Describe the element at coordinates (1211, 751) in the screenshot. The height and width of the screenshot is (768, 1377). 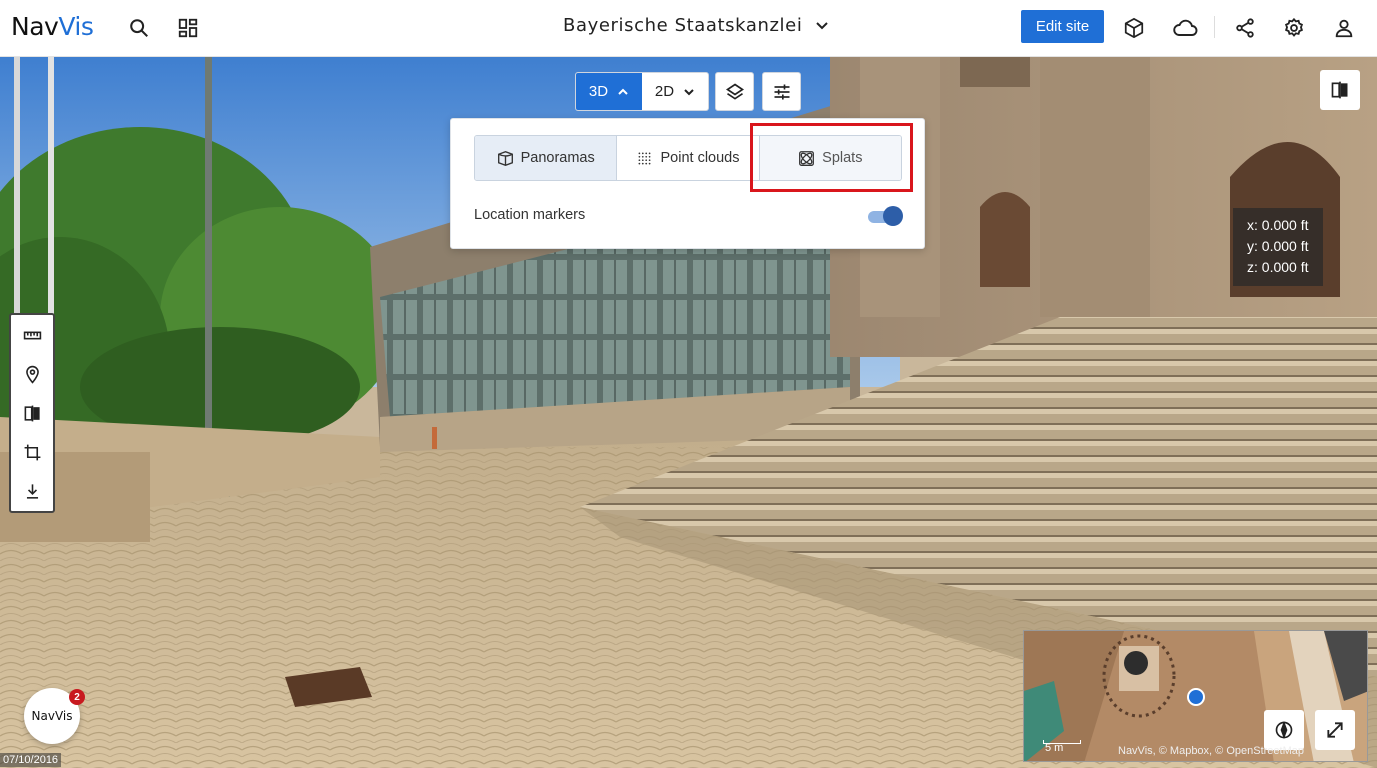
I see `map-attribution: NavVis, © Mapbox, © OpenStreetMap` at that location.